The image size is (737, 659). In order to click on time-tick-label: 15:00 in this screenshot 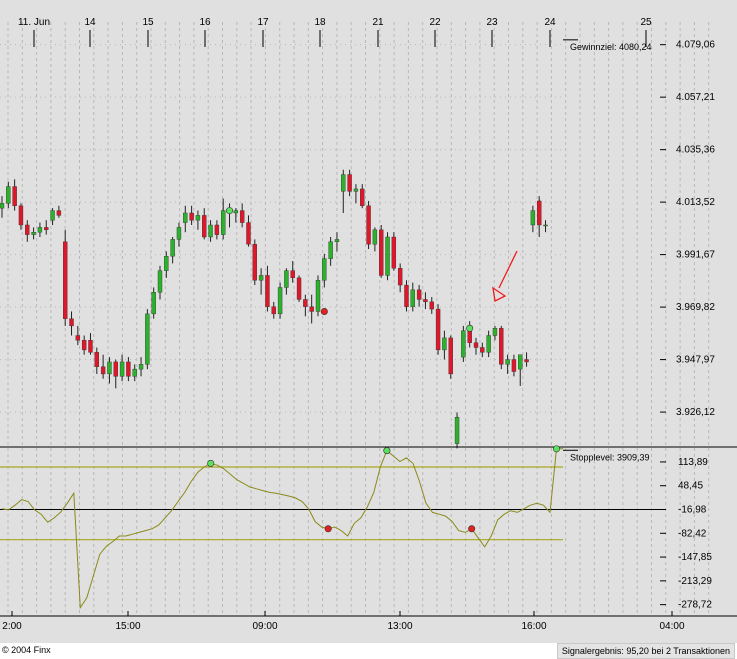, I will do `click(127, 626)`.